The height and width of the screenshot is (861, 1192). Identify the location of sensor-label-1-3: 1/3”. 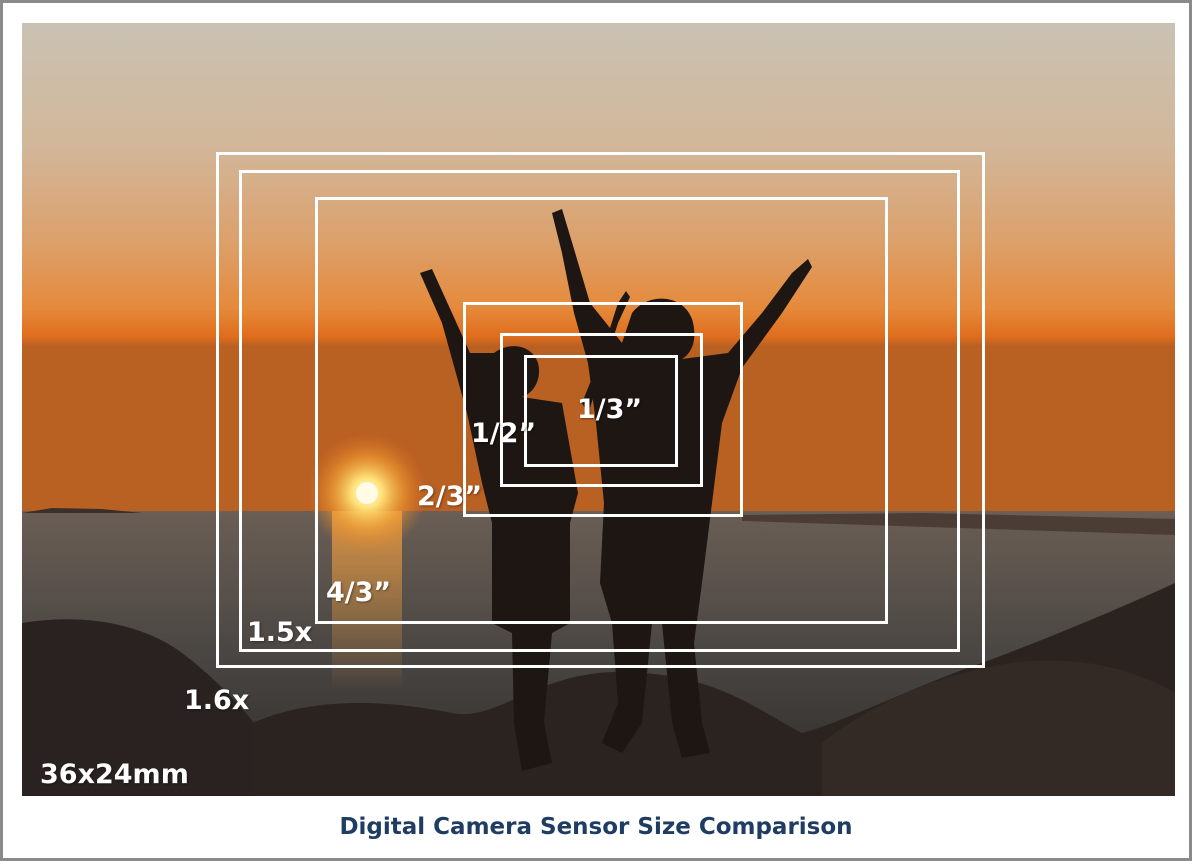
(610, 409).